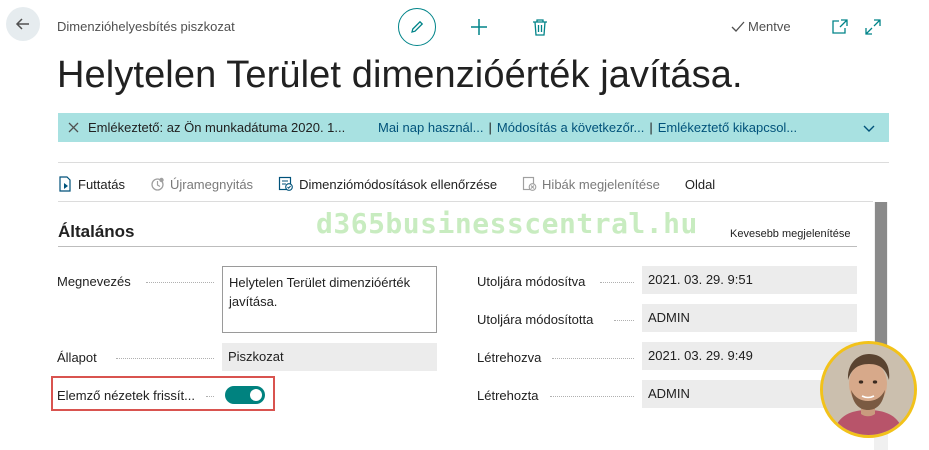 The image size is (929, 450). Describe the element at coordinates (96, 232) in the screenshot. I see `section-title: Általános` at that location.